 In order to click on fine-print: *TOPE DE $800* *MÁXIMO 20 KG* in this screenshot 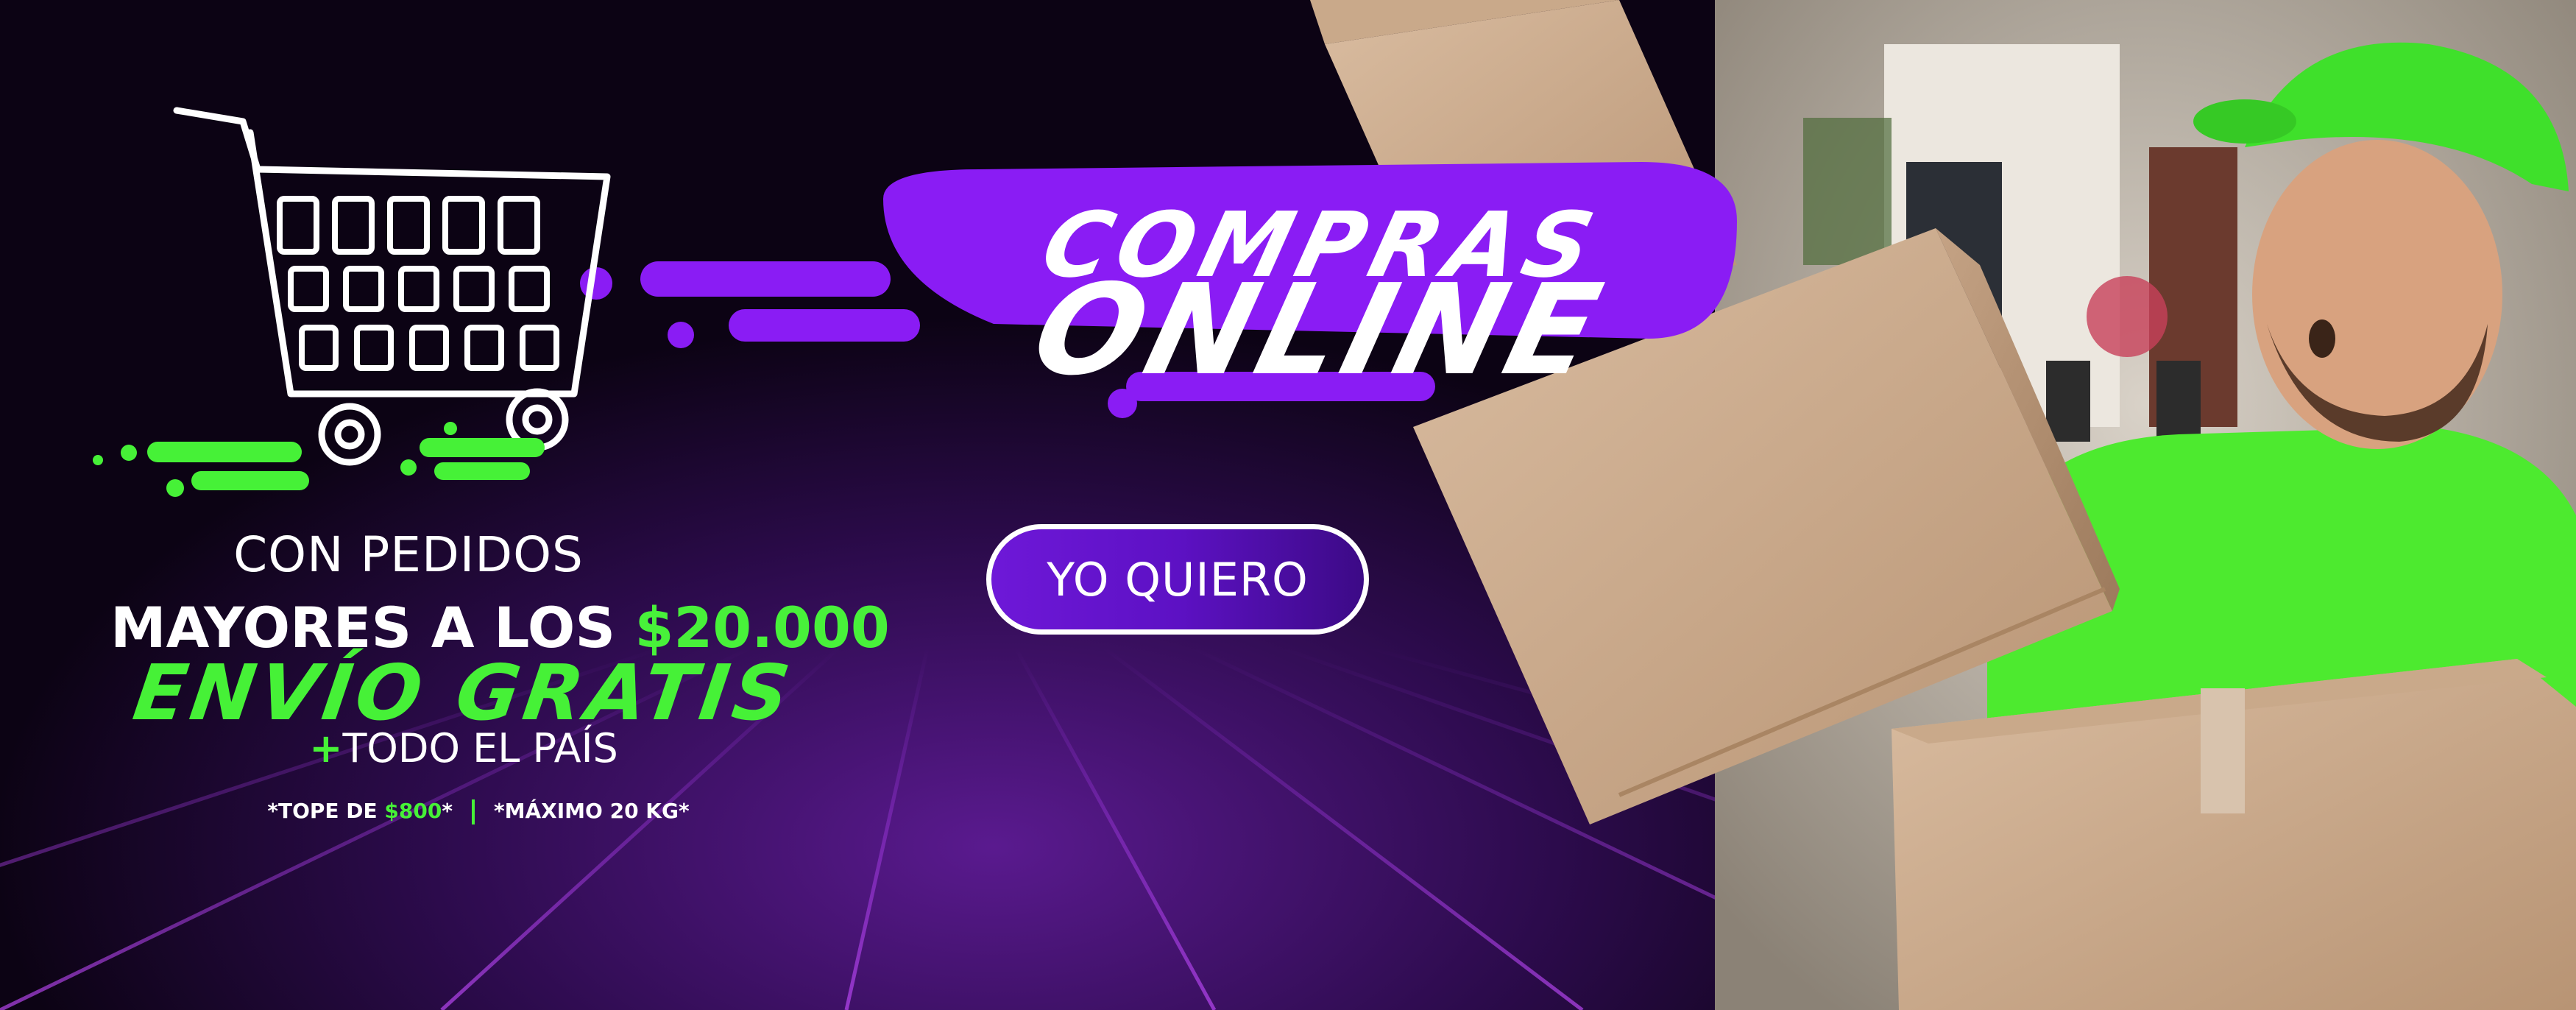, I will do `click(478, 811)`.